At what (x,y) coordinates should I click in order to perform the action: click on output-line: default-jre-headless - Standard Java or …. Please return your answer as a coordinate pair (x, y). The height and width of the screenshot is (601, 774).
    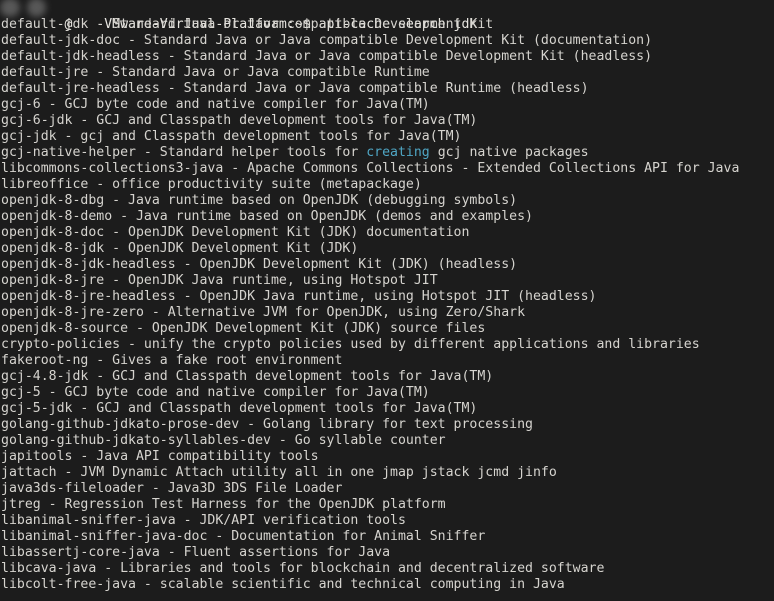
    Looking at the image, I should click on (295, 88).